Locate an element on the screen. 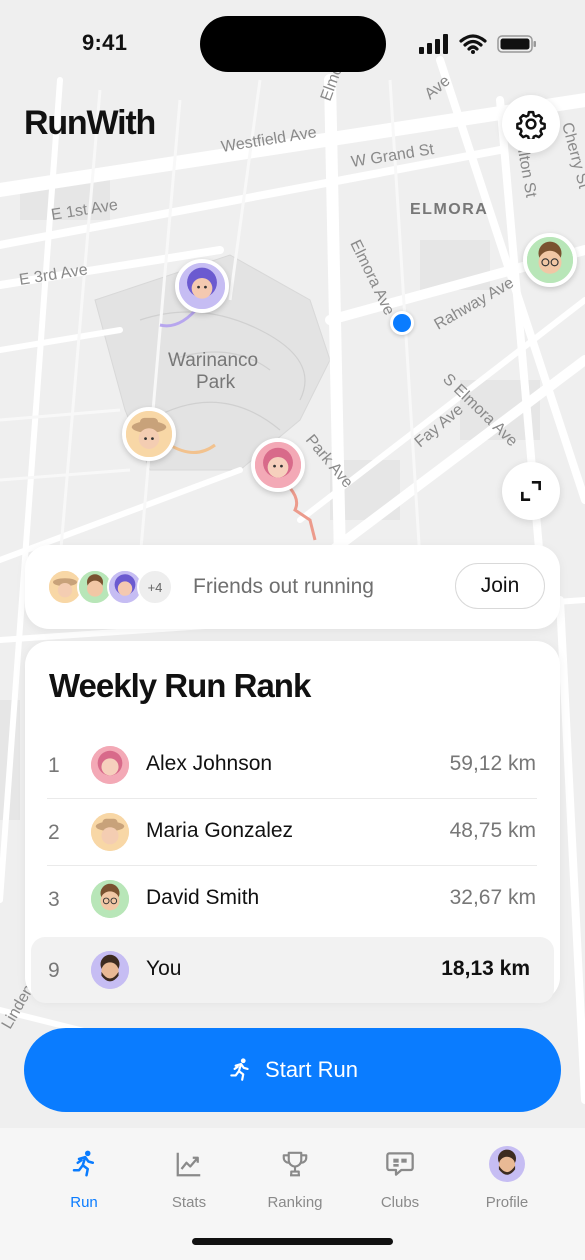 The height and width of the screenshot is (1260, 585). tab-label: Profile is located at coordinates (507, 1202).